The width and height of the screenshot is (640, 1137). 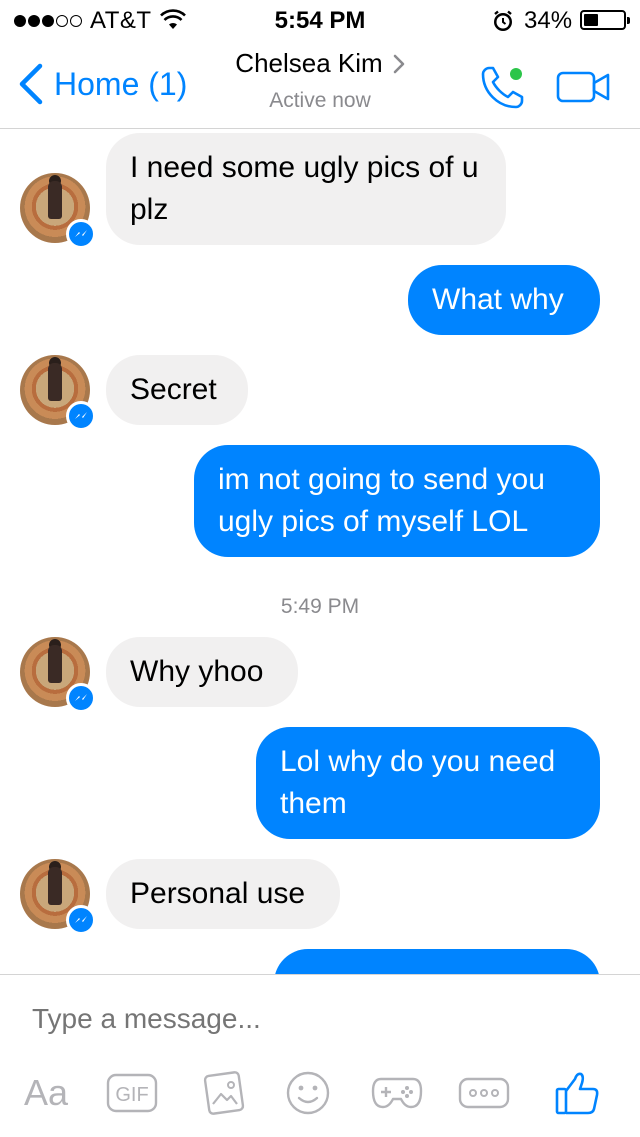 I want to click on emoji-button, so click(x=308, y=1093).